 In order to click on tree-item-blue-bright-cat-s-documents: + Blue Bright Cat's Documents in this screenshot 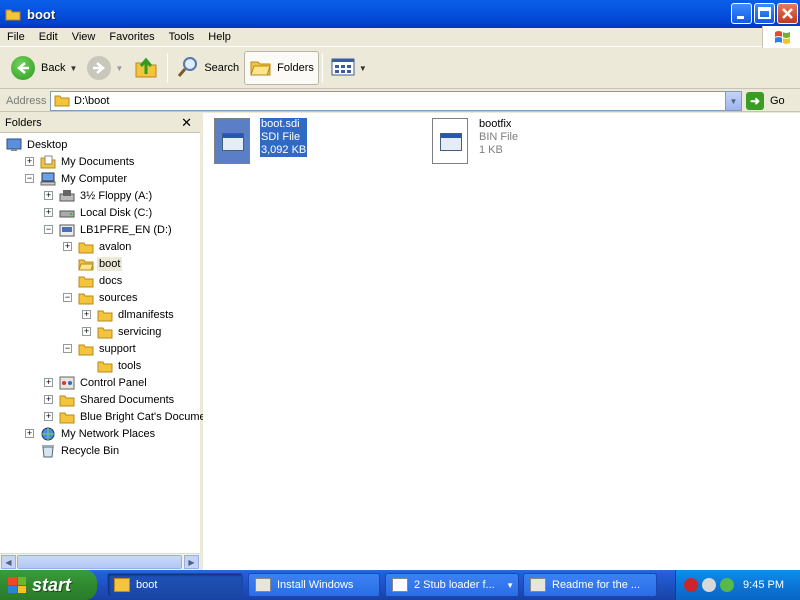, I will do `click(110, 416)`.